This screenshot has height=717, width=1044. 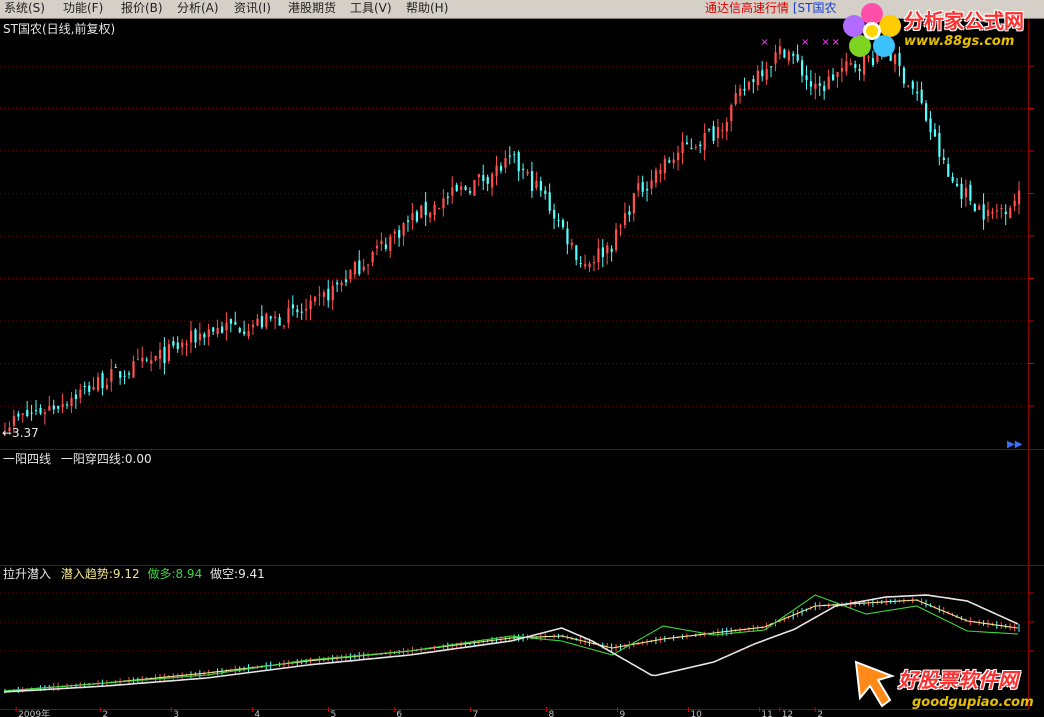 What do you see at coordinates (787, 713) in the screenshot?
I see `axis-label: 12` at bounding box center [787, 713].